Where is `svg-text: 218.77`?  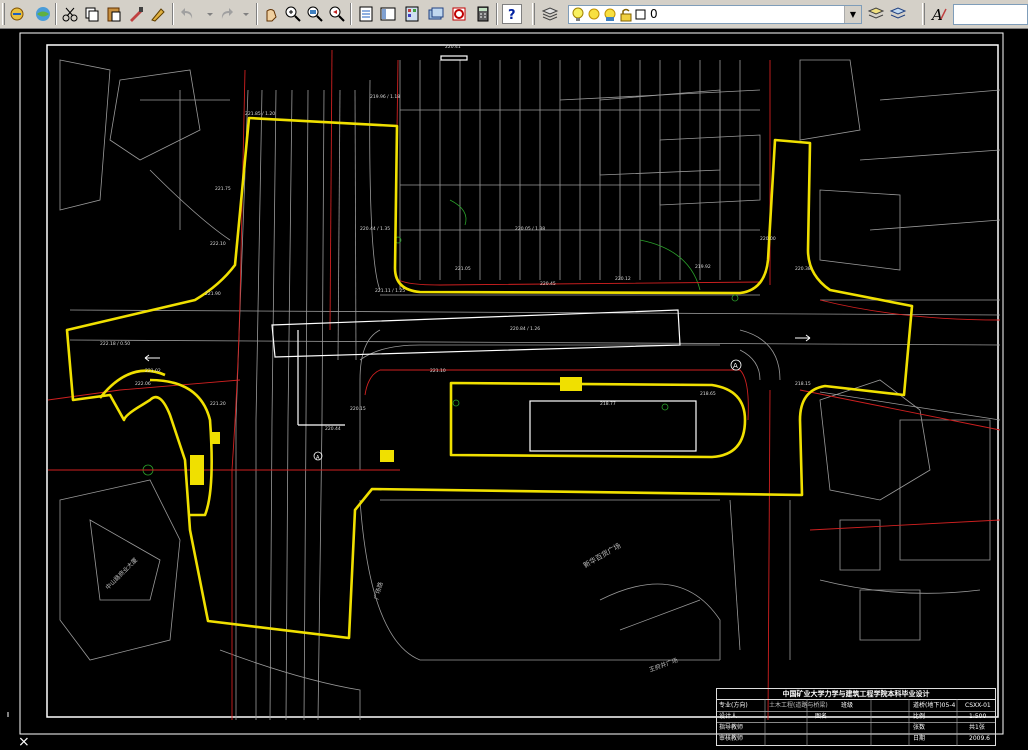 svg-text: 218.77 is located at coordinates (608, 404).